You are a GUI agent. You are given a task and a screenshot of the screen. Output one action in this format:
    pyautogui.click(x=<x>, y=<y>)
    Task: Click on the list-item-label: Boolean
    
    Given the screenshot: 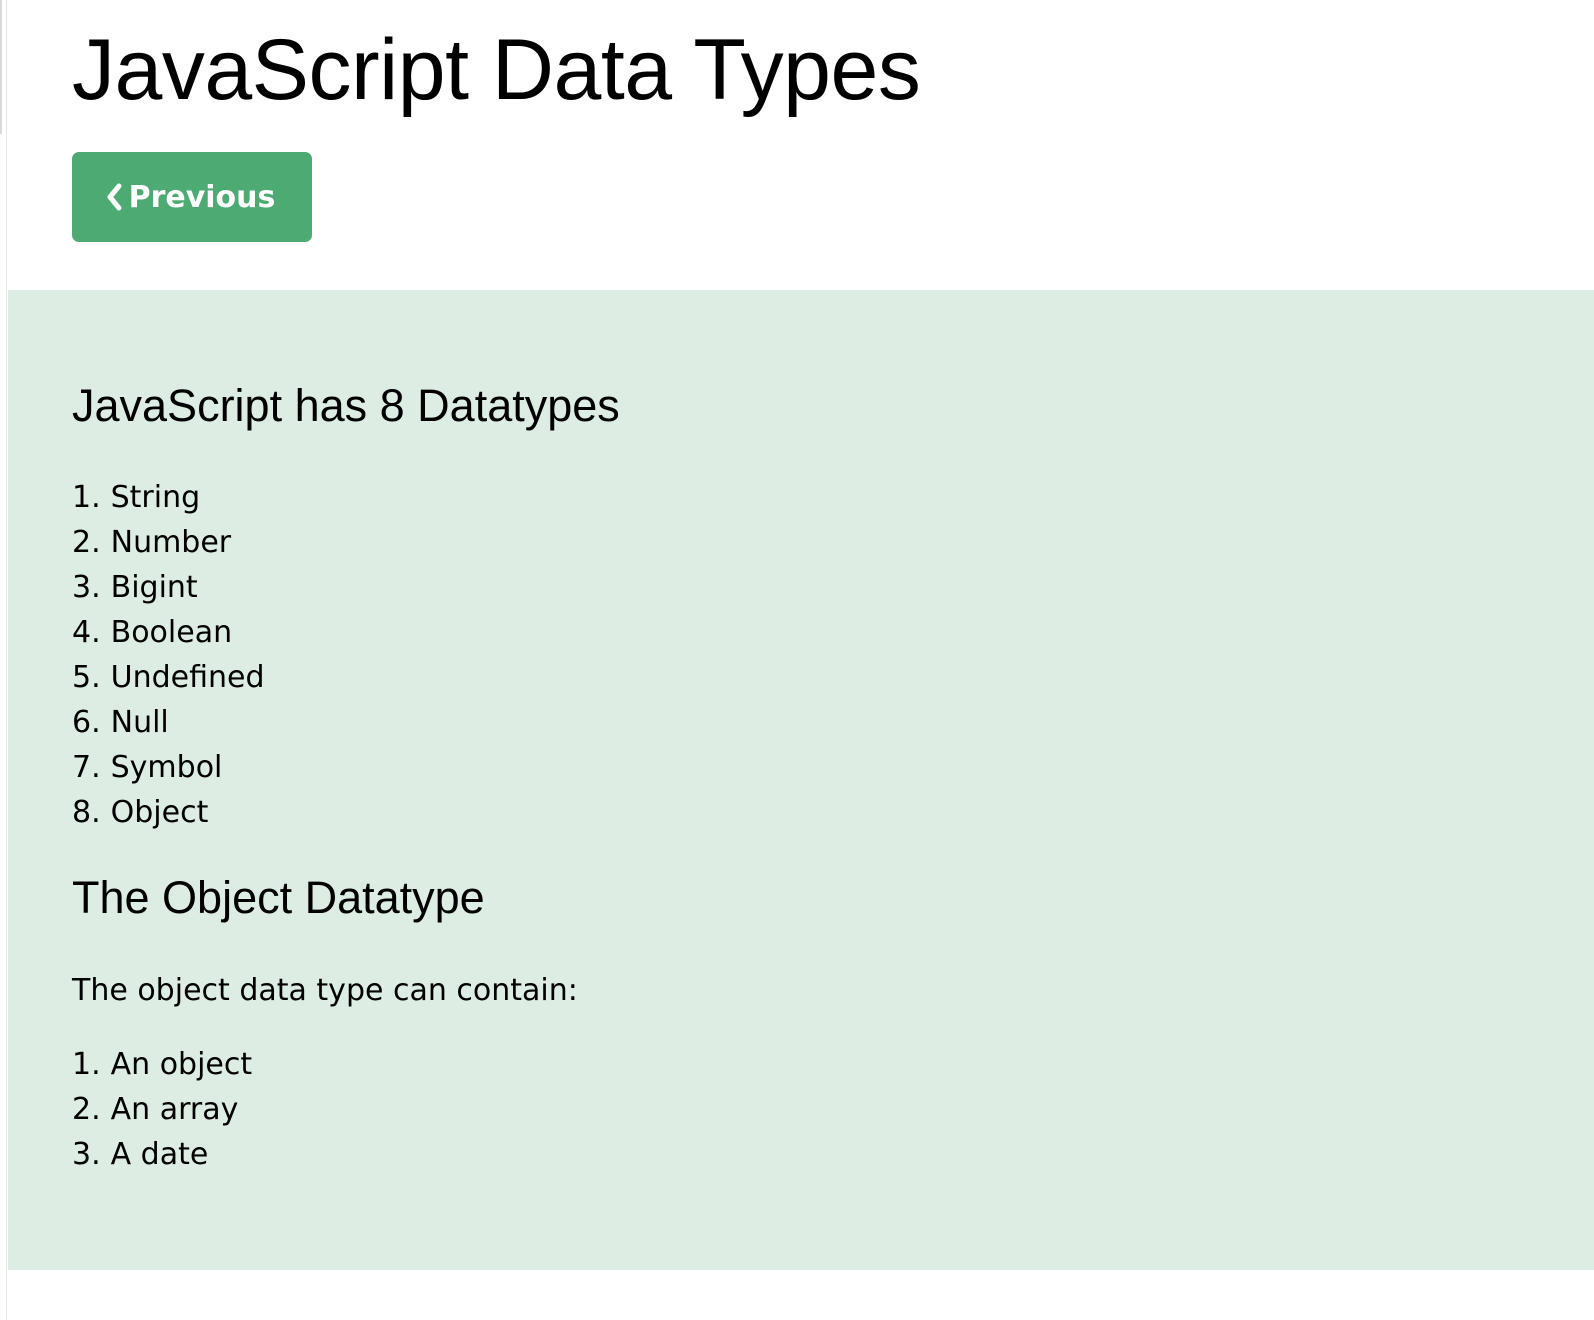 What is the action you would take?
    pyautogui.click(x=171, y=632)
    